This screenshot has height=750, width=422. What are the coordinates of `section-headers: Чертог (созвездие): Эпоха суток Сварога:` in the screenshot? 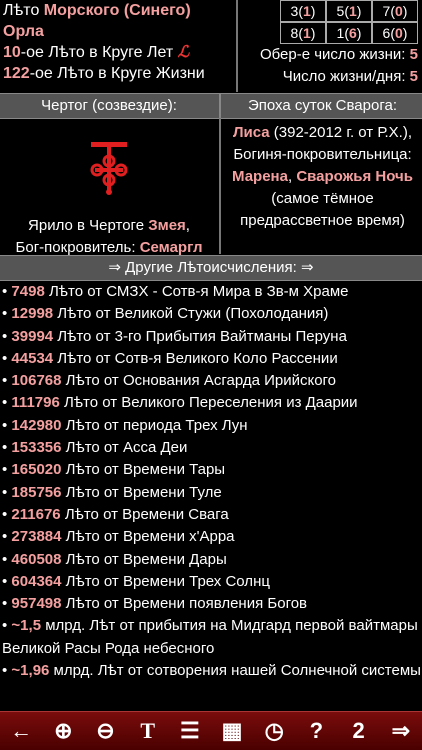 It's located at (211, 106).